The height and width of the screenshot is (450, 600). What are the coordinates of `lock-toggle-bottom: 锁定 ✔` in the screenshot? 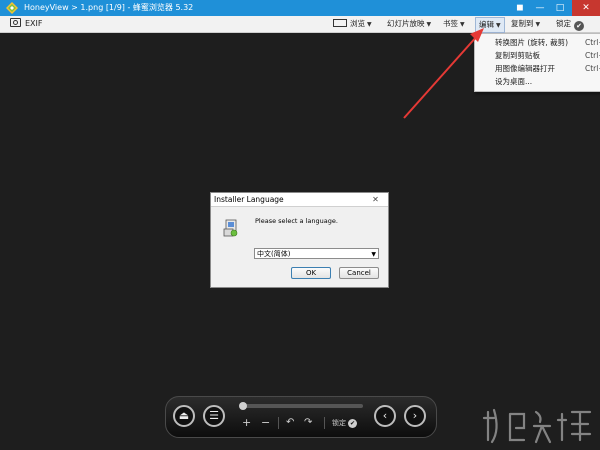 It's located at (344, 423).